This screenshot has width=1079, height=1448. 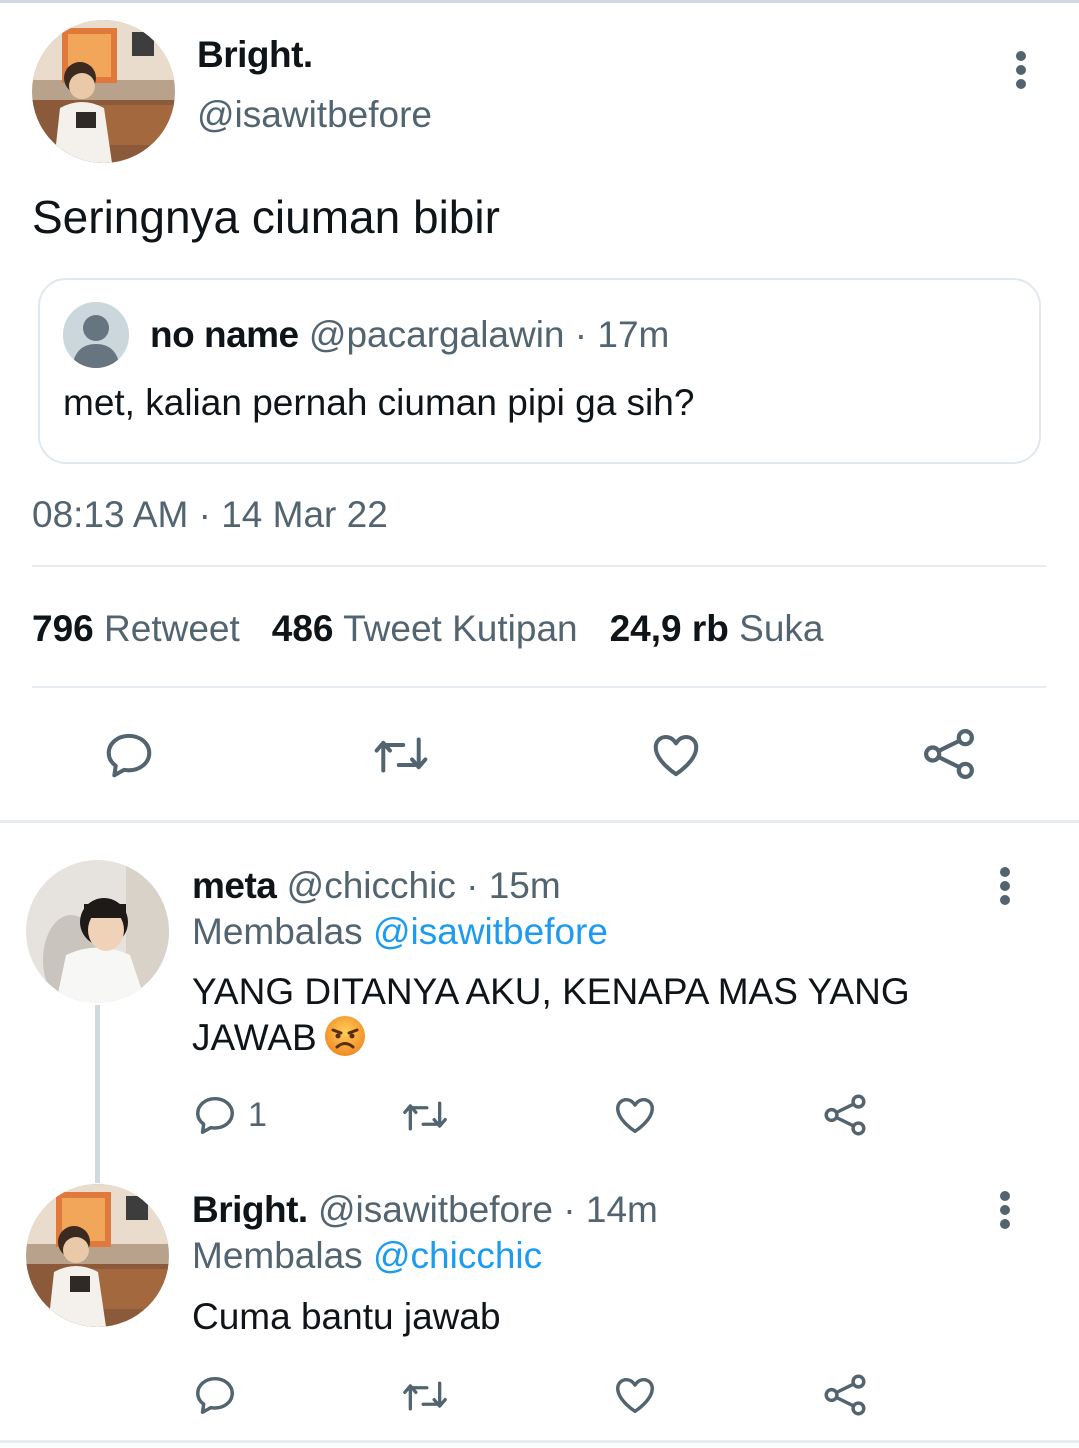 I want to click on default-avatar-icon, so click(x=96, y=335).